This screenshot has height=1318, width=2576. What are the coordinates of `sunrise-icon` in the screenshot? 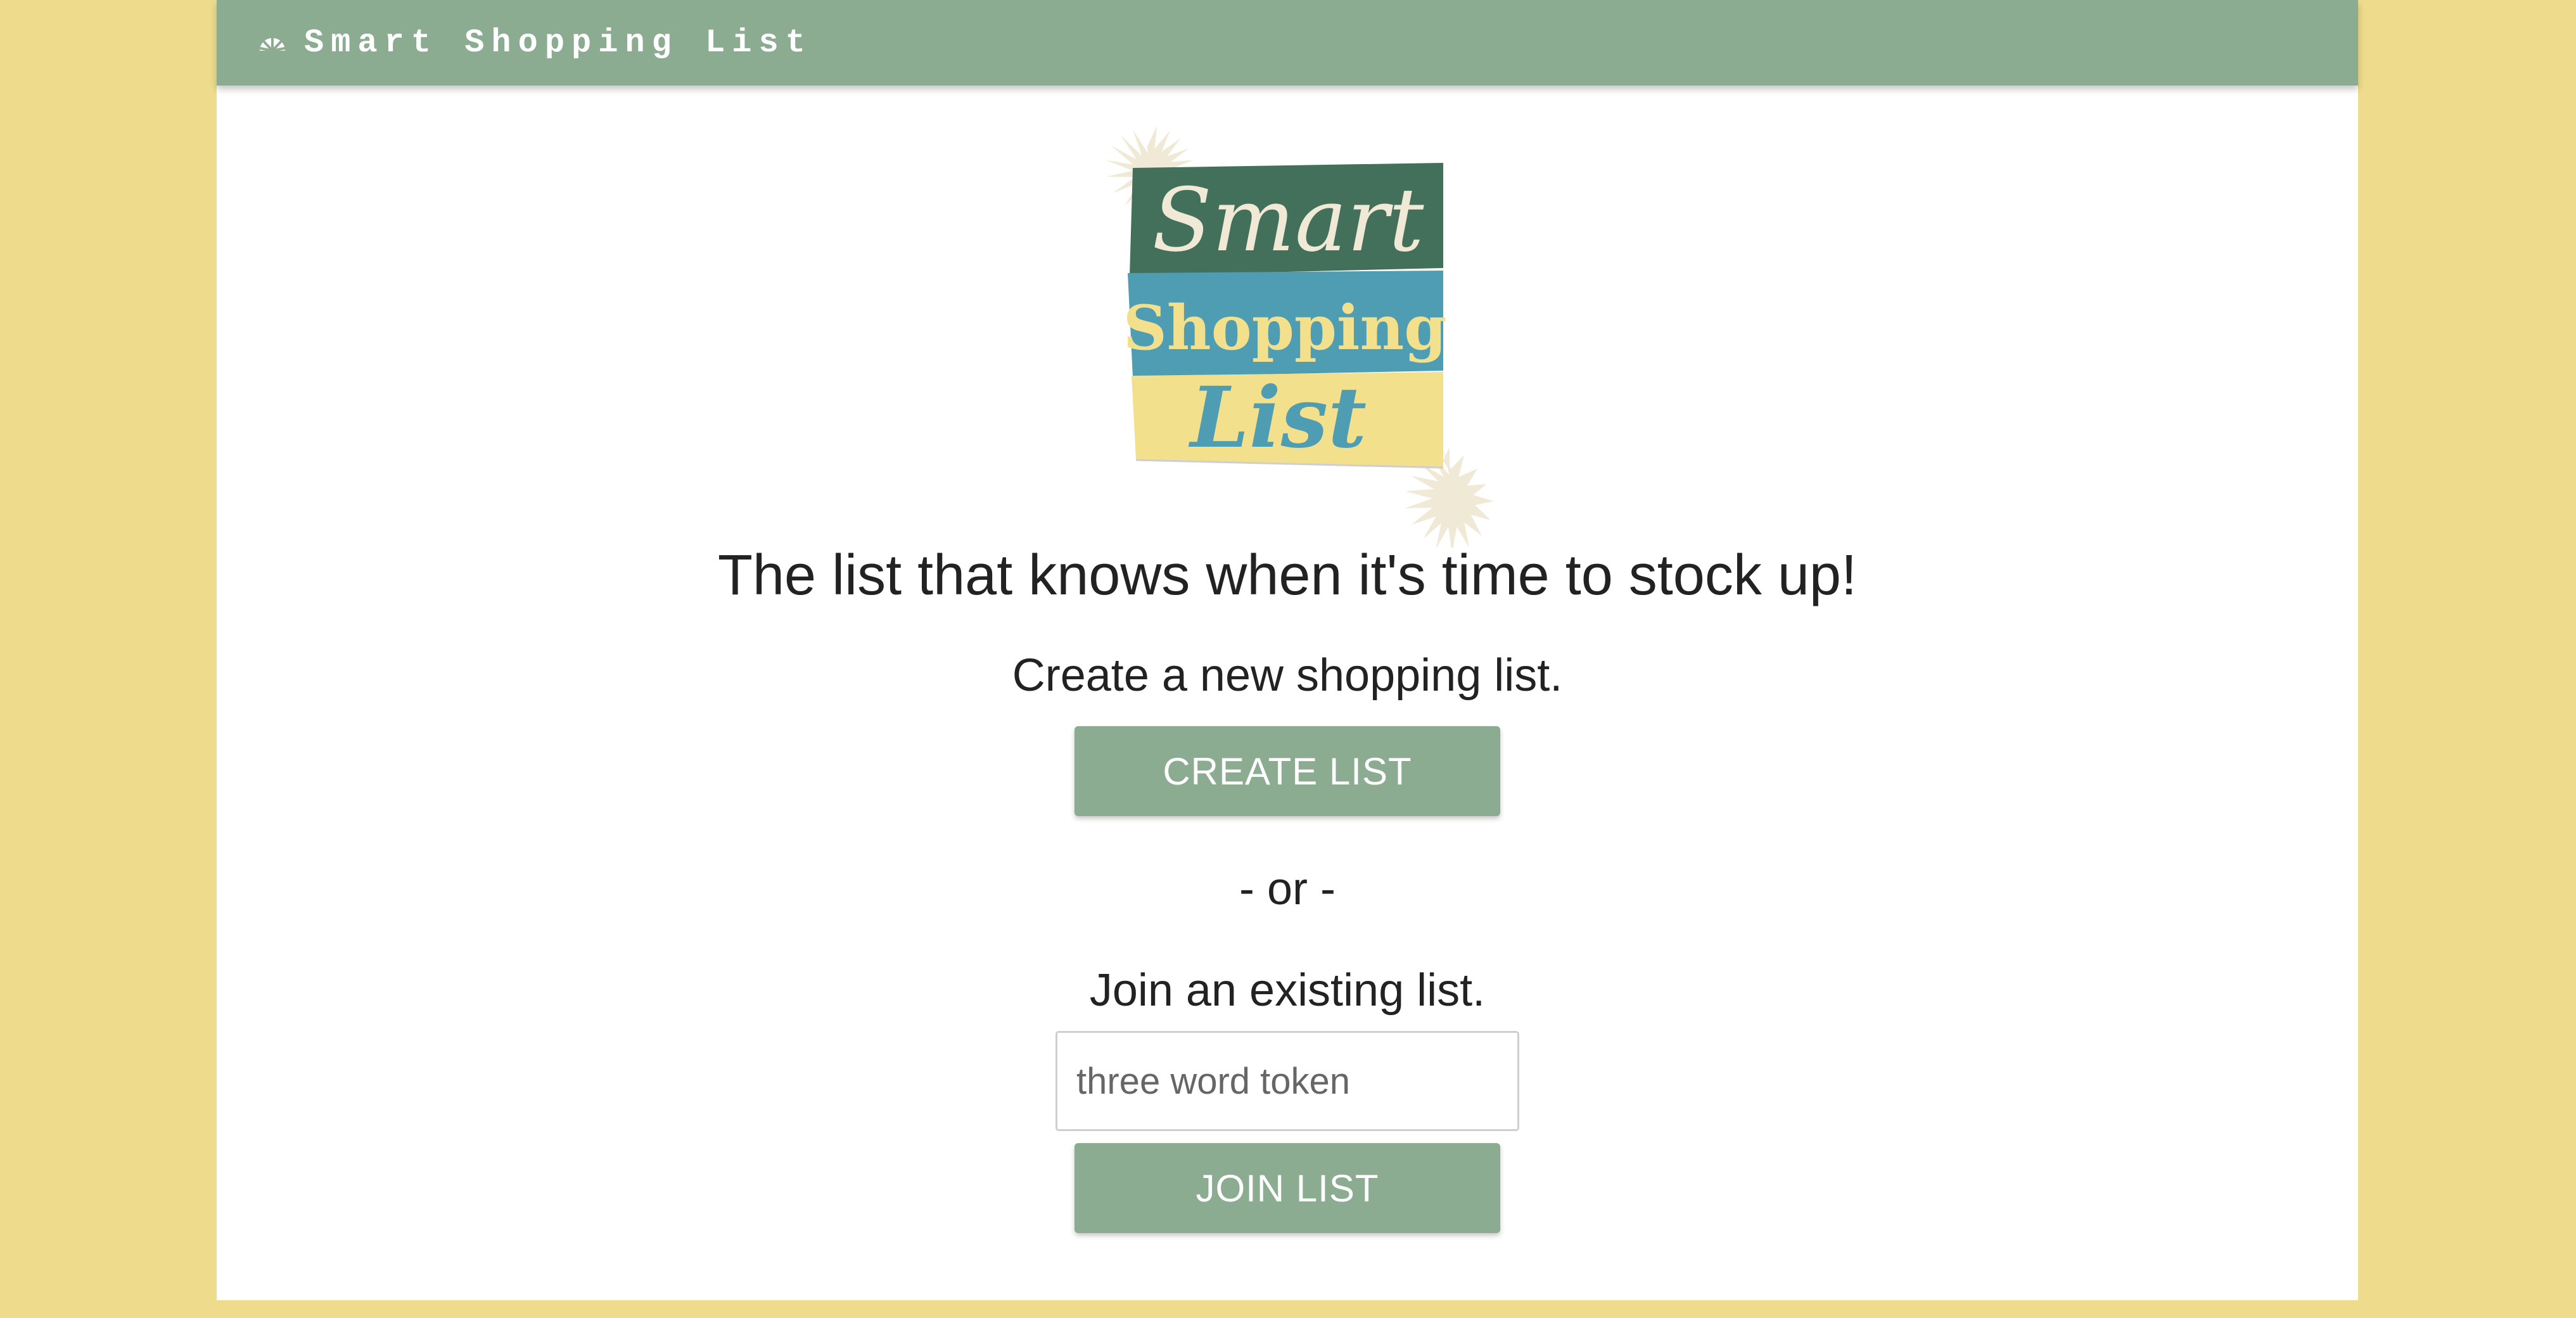 It's located at (272, 44).